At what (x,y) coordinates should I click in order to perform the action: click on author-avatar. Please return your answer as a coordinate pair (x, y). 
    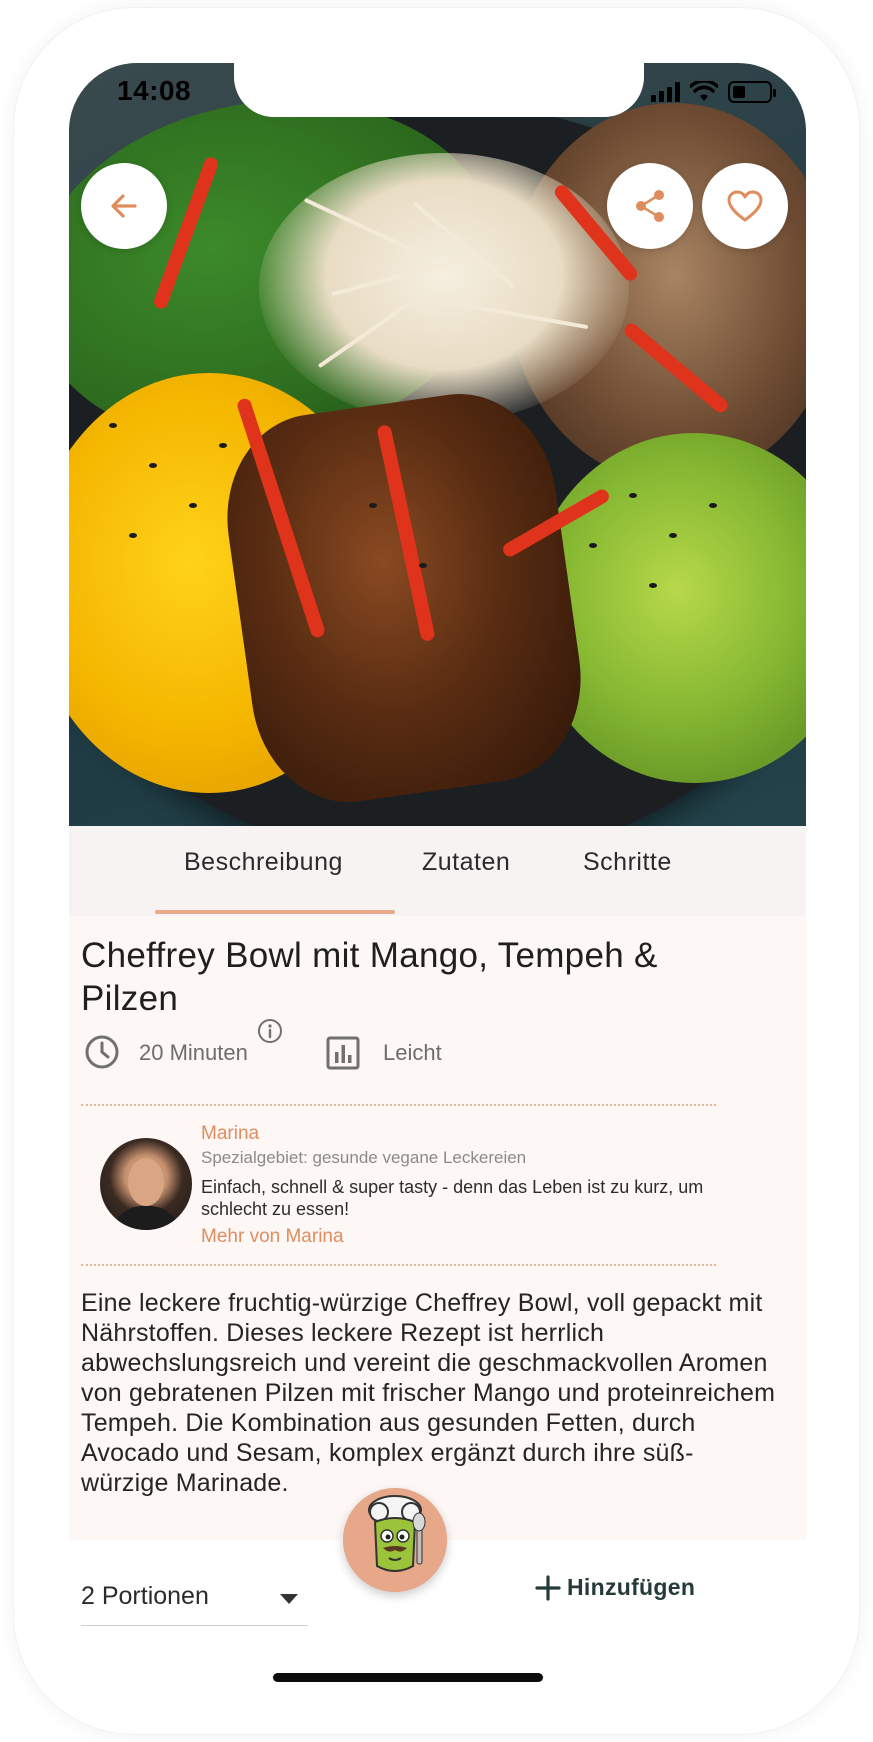
    Looking at the image, I should click on (146, 1184).